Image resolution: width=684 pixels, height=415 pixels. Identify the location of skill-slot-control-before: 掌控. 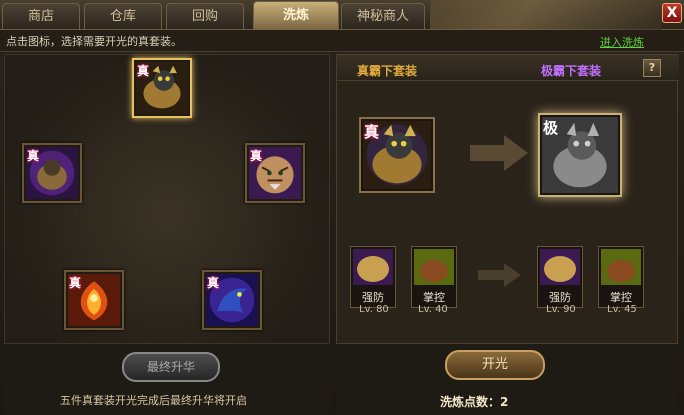
(434, 277).